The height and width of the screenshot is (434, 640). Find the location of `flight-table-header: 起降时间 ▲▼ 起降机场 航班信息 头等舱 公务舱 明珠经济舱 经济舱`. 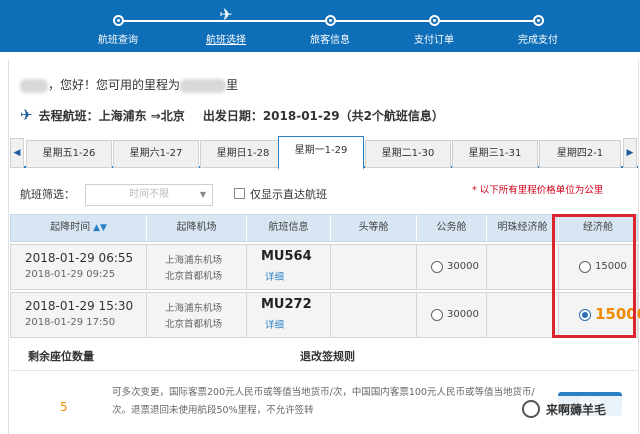

flight-table-header: 起降时间 ▲▼ 起降机场 航班信息 头等舱 公务舱 明珠经济舱 经济舱 is located at coordinates (324, 228).